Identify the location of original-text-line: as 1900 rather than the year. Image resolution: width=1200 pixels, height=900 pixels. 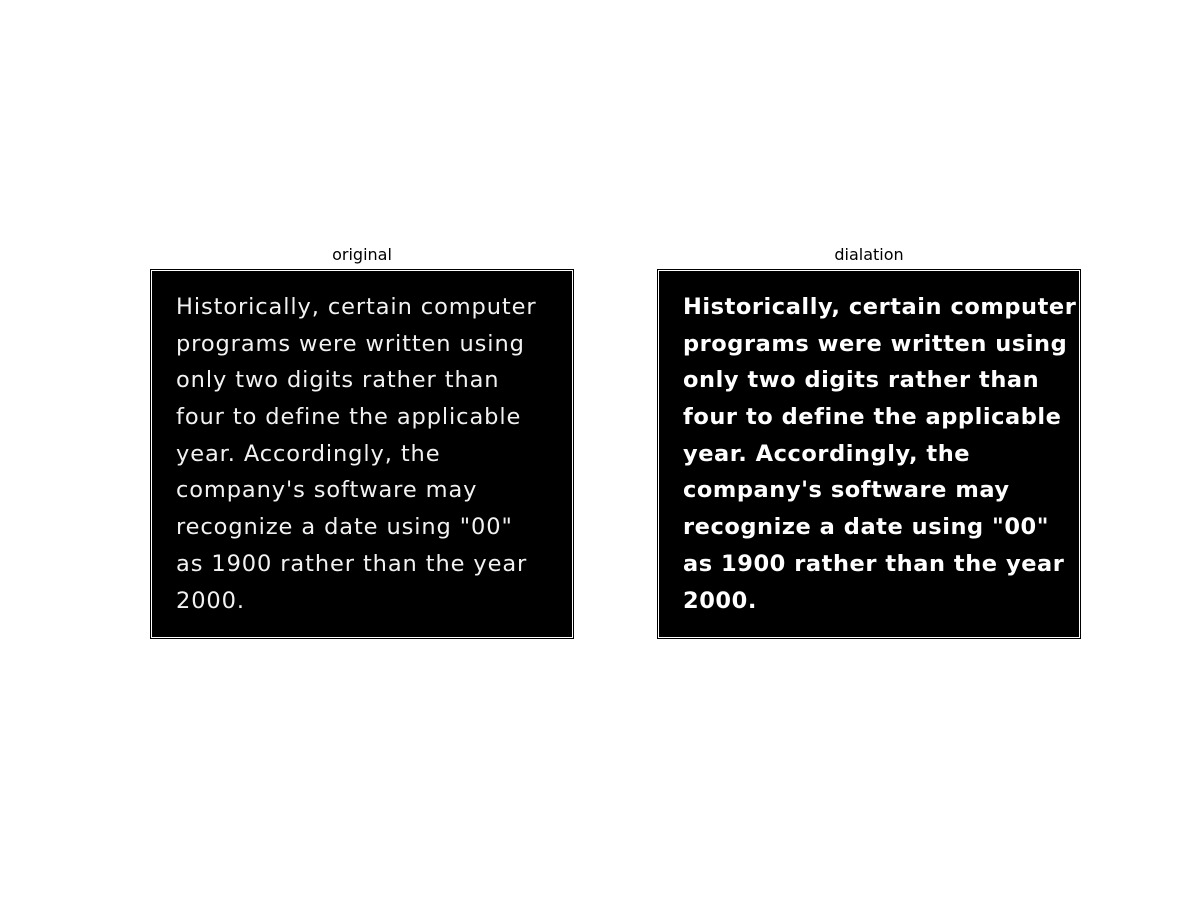
(352, 563).